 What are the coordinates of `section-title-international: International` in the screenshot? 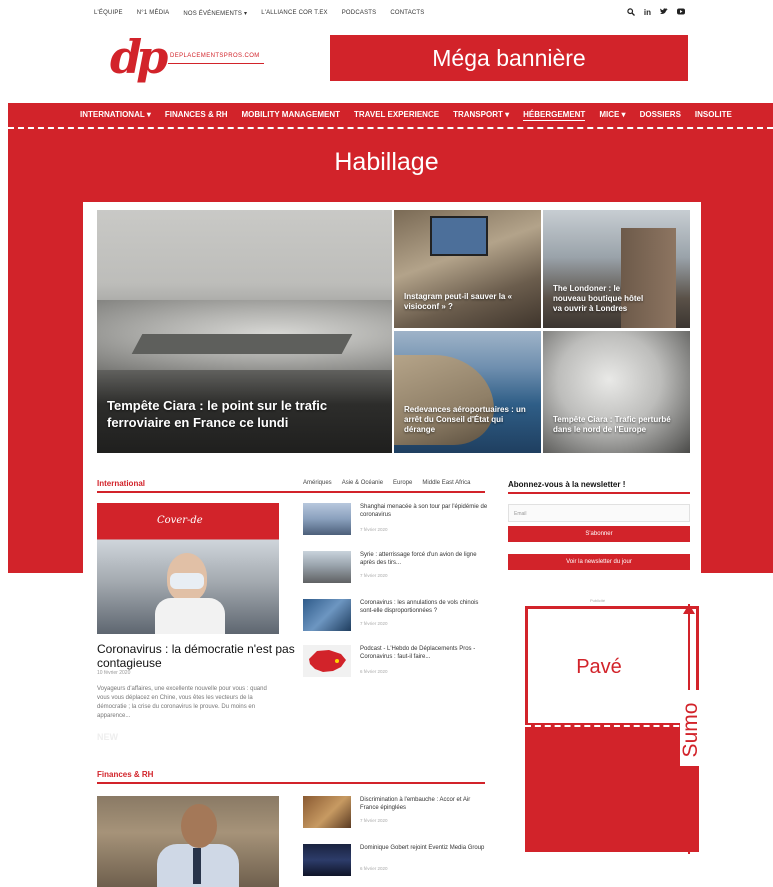 It's located at (121, 483).